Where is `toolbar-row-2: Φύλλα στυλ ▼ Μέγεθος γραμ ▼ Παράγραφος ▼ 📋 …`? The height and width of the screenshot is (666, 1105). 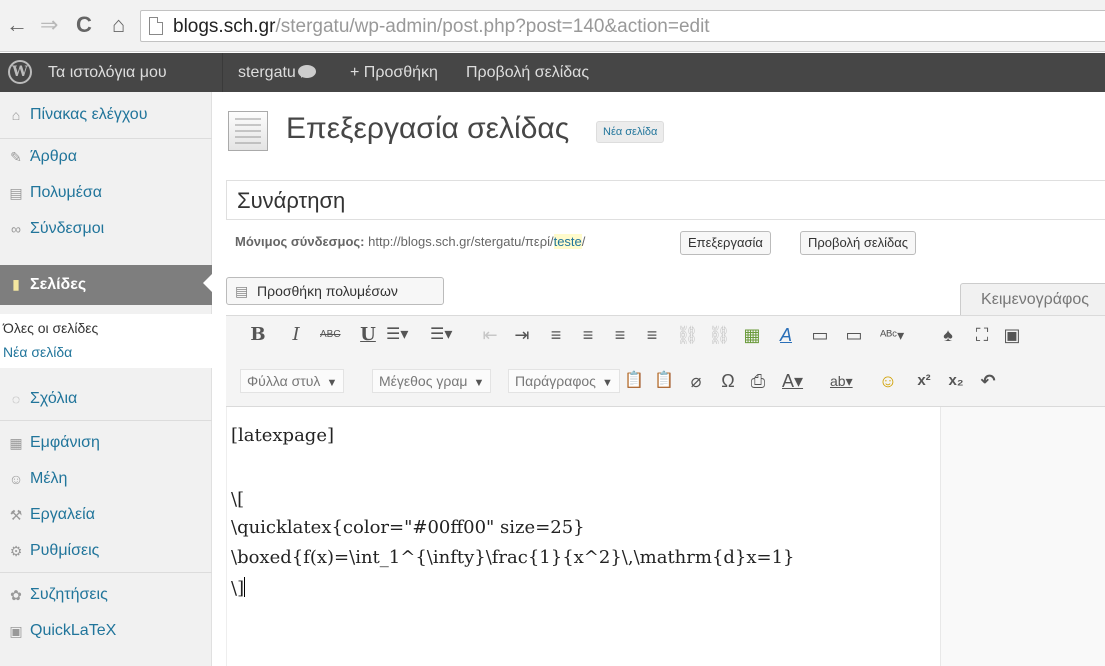 toolbar-row-2: Φύλλα στυλ ▼ Μέγεθος γραμ ▼ Παράγραφος ▼ 📋 … is located at coordinates (665, 380).